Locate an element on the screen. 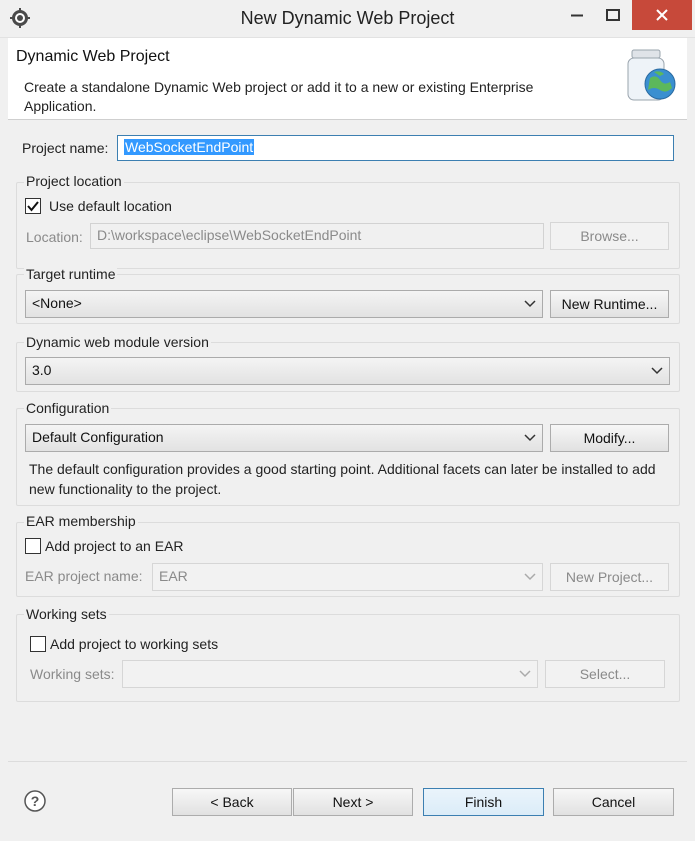 This screenshot has width=695, height=841. maximize-icon is located at coordinates (613, 15).